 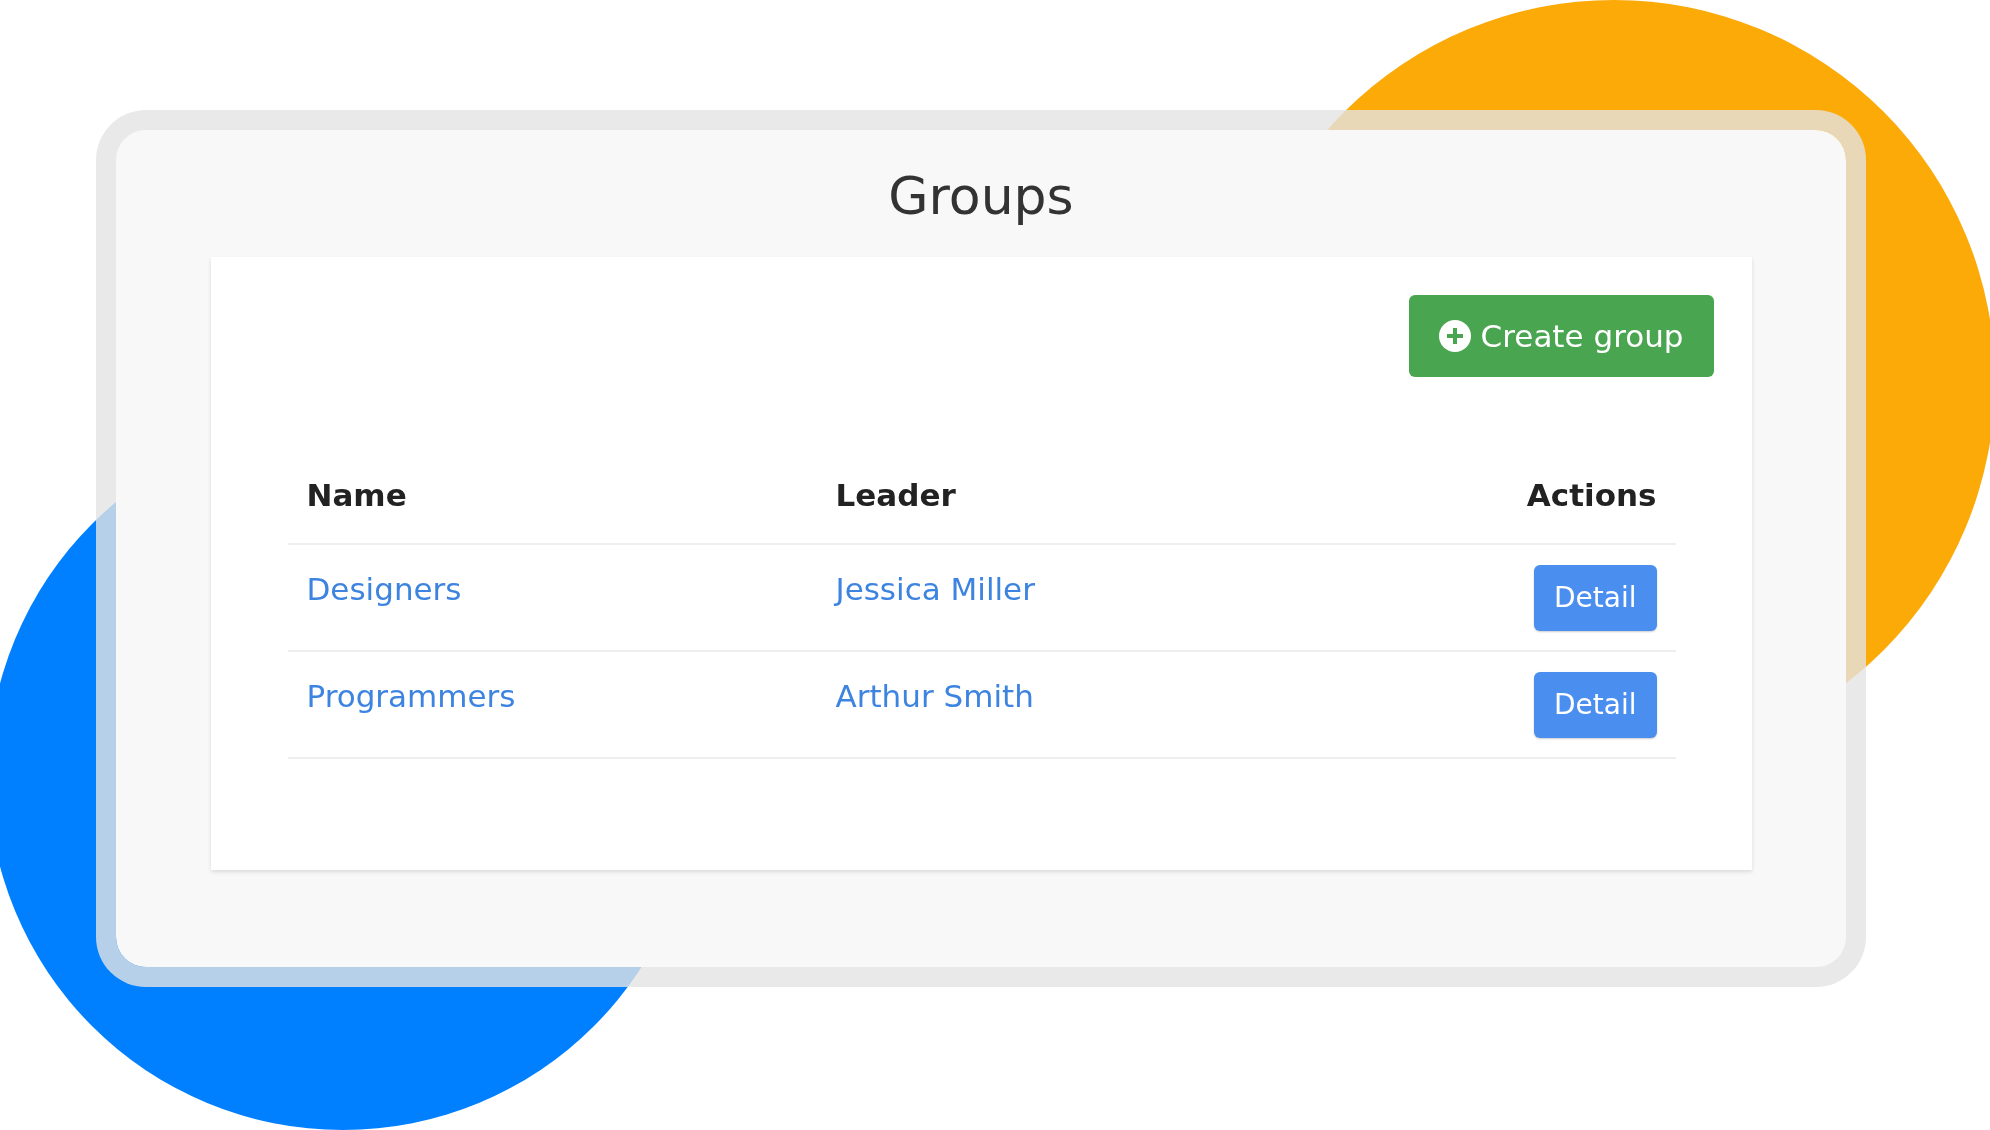 I want to click on leader-link: Jessica Miller, so click(x=1146, y=589).